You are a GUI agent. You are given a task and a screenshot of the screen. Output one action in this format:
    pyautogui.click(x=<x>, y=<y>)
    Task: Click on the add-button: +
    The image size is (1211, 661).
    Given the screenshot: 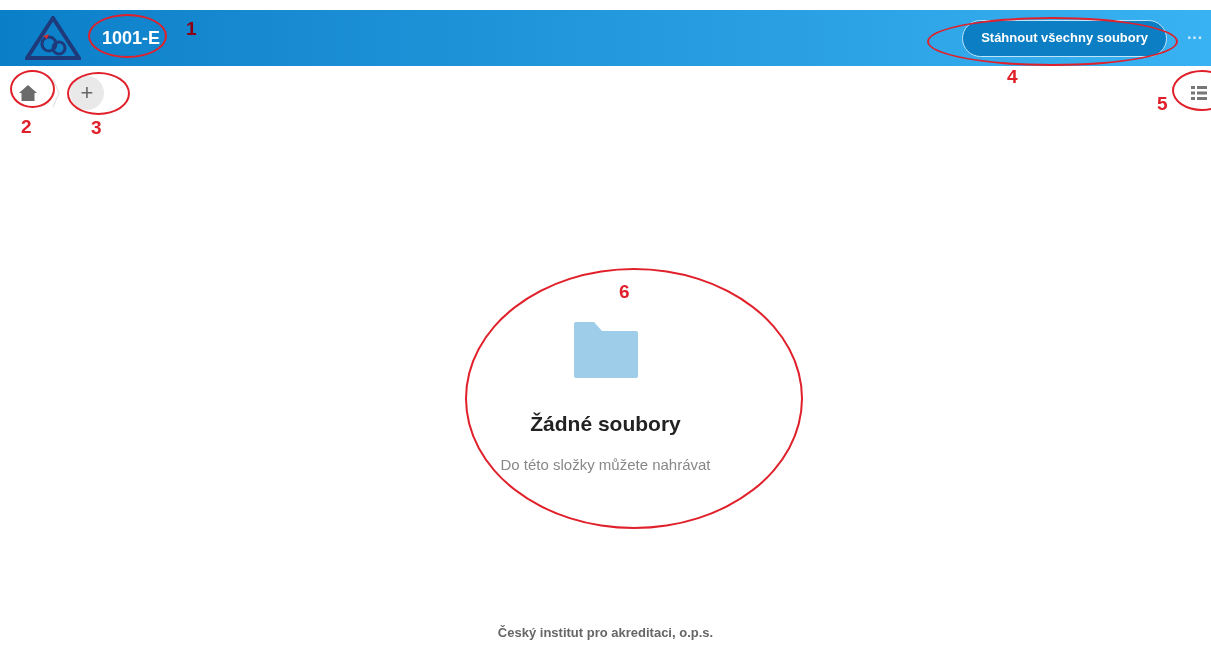 What is the action you would take?
    pyautogui.click(x=87, y=93)
    